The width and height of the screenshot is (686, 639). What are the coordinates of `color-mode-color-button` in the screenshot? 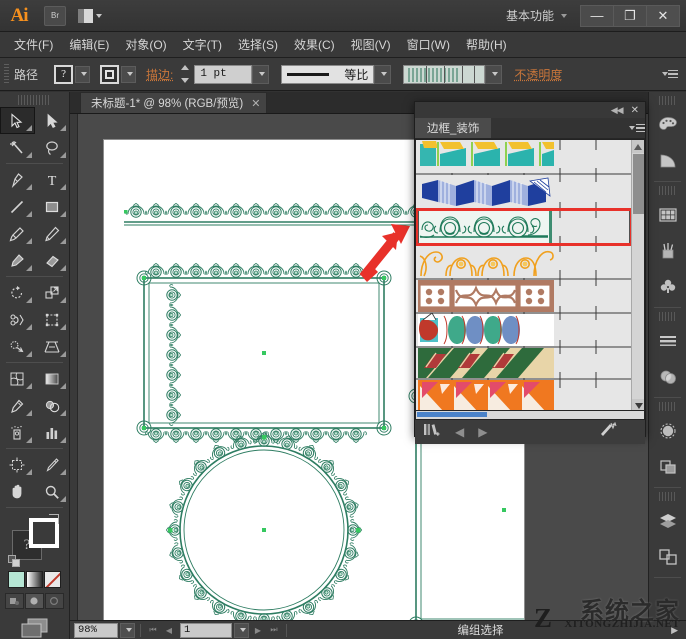 It's located at (16, 579).